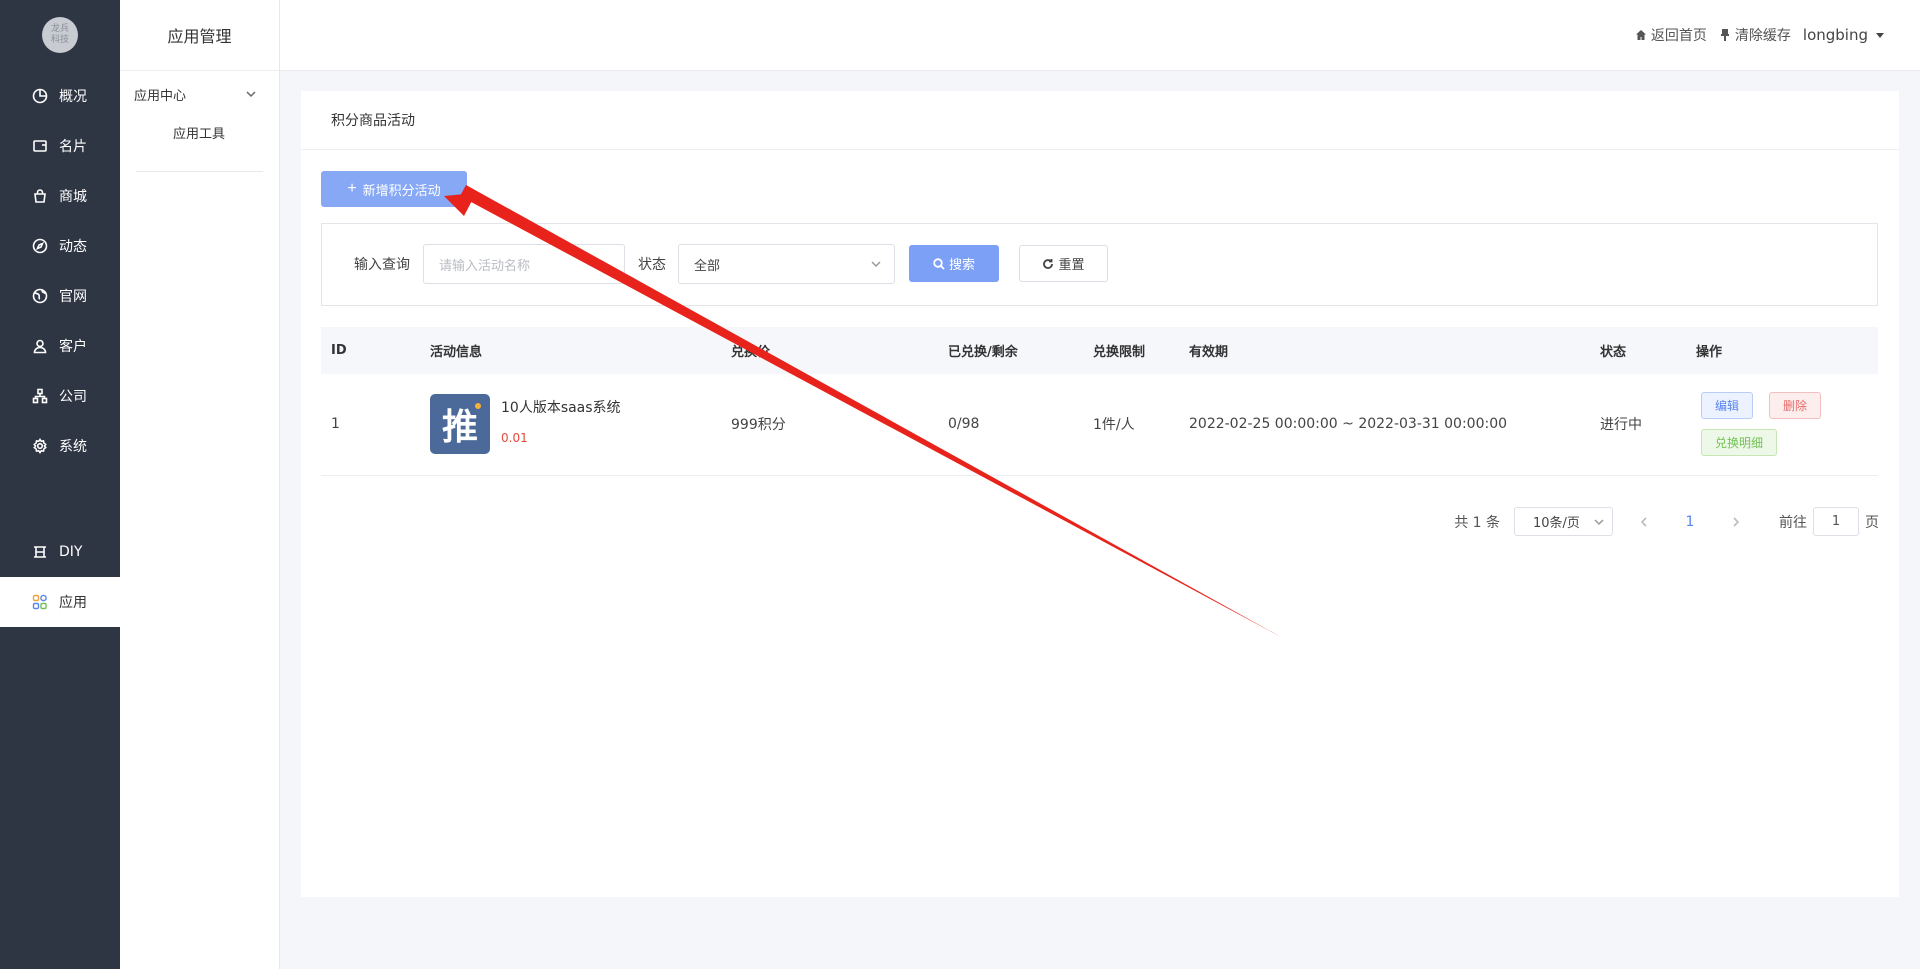 The image size is (1920, 969). What do you see at coordinates (60, 246) in the screenshot?
I see `nav-item-feed: 动态` at bounding box center [60, 246].